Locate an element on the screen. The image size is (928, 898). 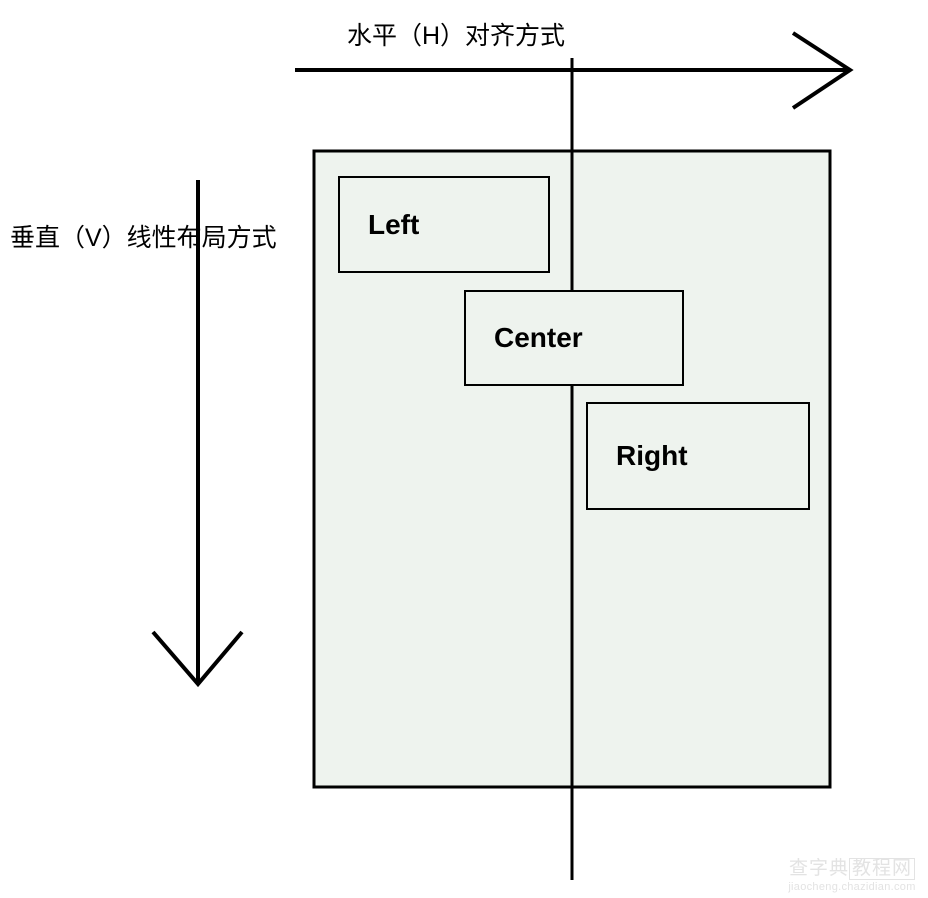
watermark-brand-suffix: 教程网 is located at coordinates (882, 869).